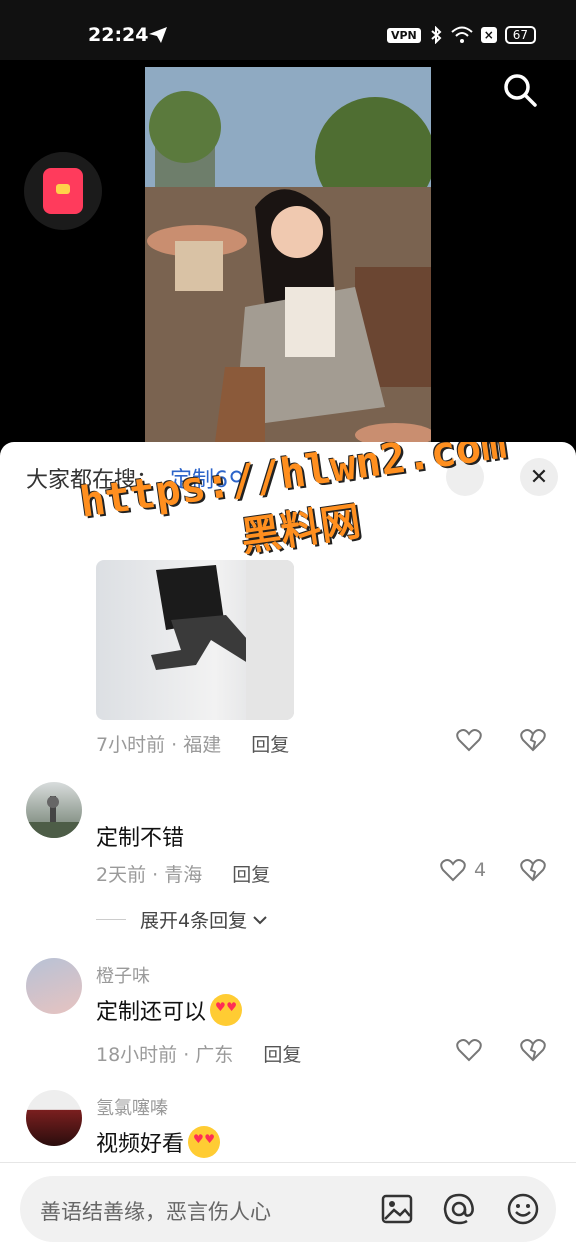 Image resolution: width=576 pixels, height=1252 pixels. I want to click on comment-photo, so click(222, 640).